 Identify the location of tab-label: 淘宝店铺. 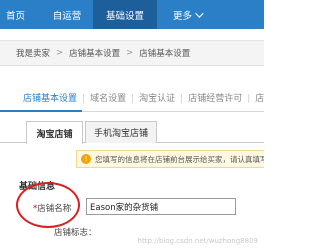
(54, 134).